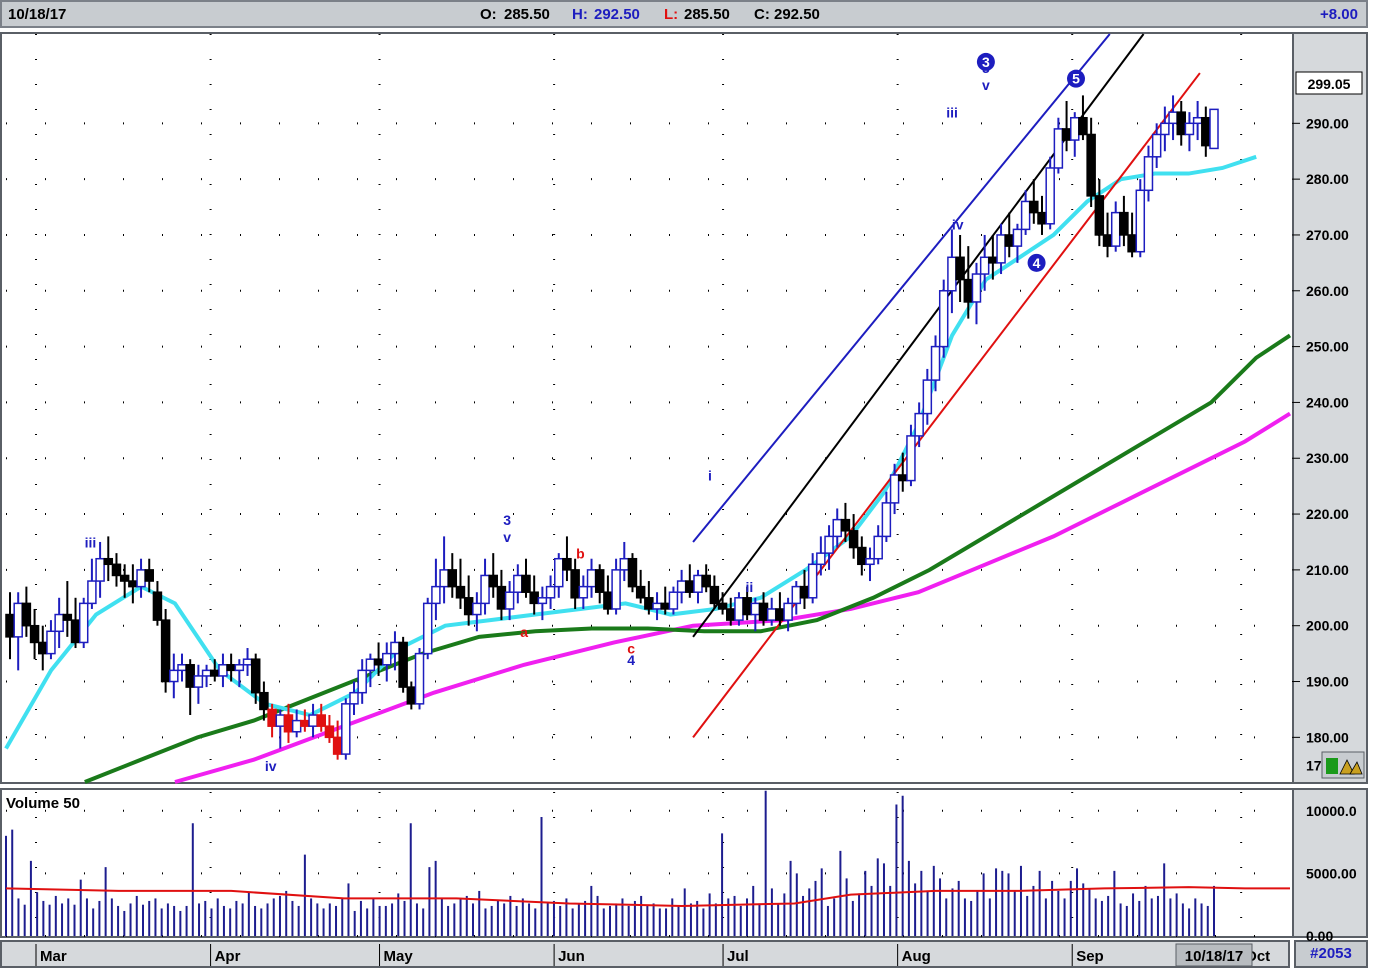  Describe the element at coordinates (1327, 682) in the screenshot. I see `price-tick-label: 190.00` at that location.